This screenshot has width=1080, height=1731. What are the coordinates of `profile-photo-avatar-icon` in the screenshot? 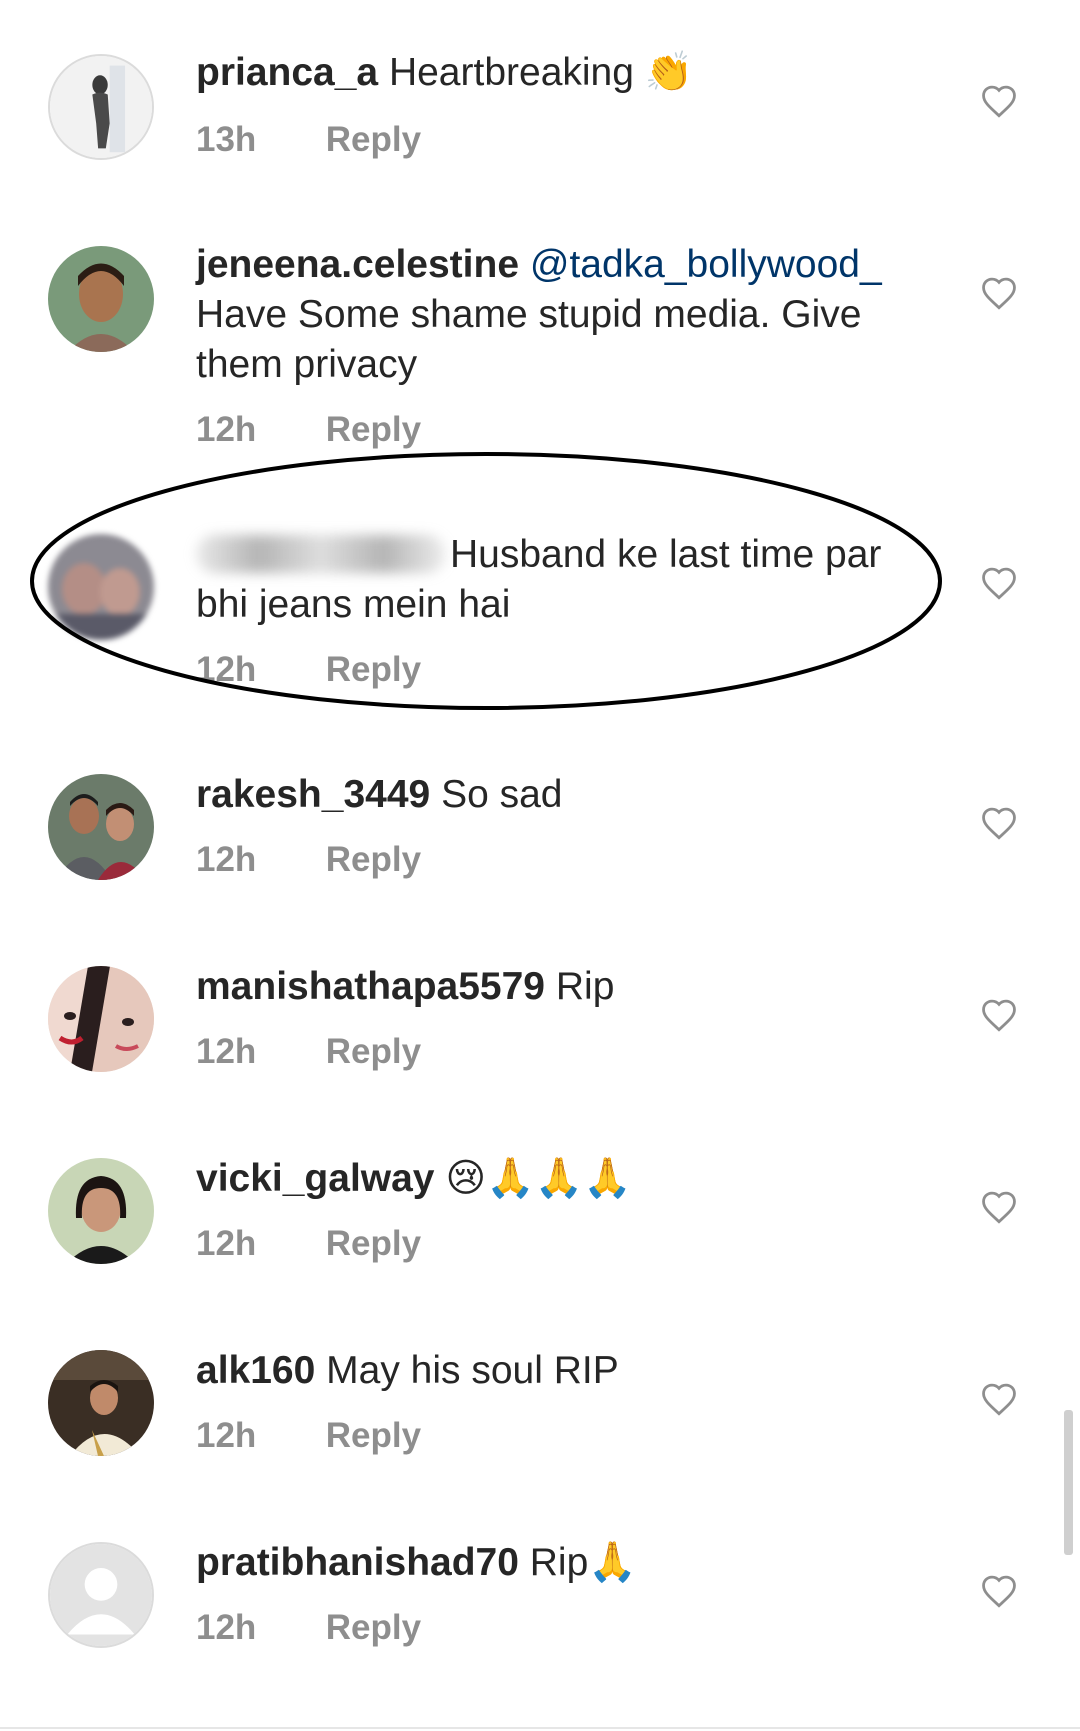 It's located at (101, 299).